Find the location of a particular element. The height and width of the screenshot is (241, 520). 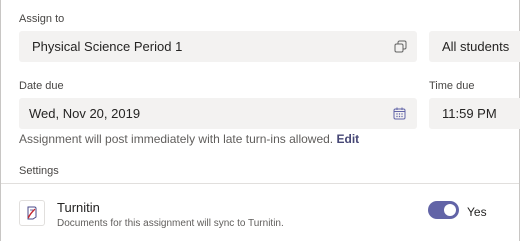

turnitin-toggle is located at coordinates (443, 210).